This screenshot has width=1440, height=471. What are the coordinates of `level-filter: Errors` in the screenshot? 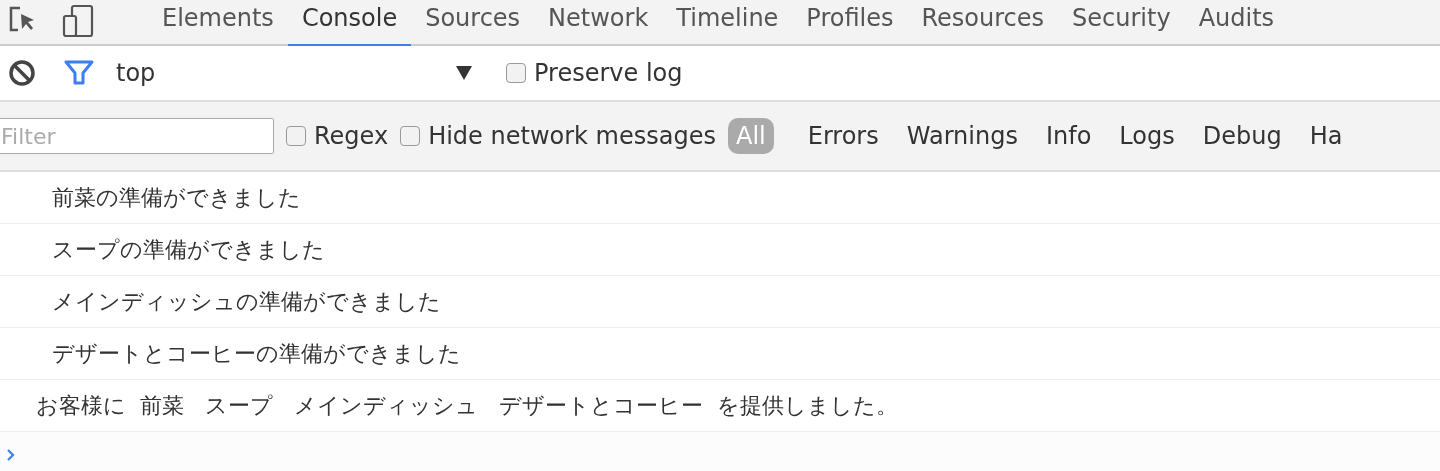 It's located at (843, 136).